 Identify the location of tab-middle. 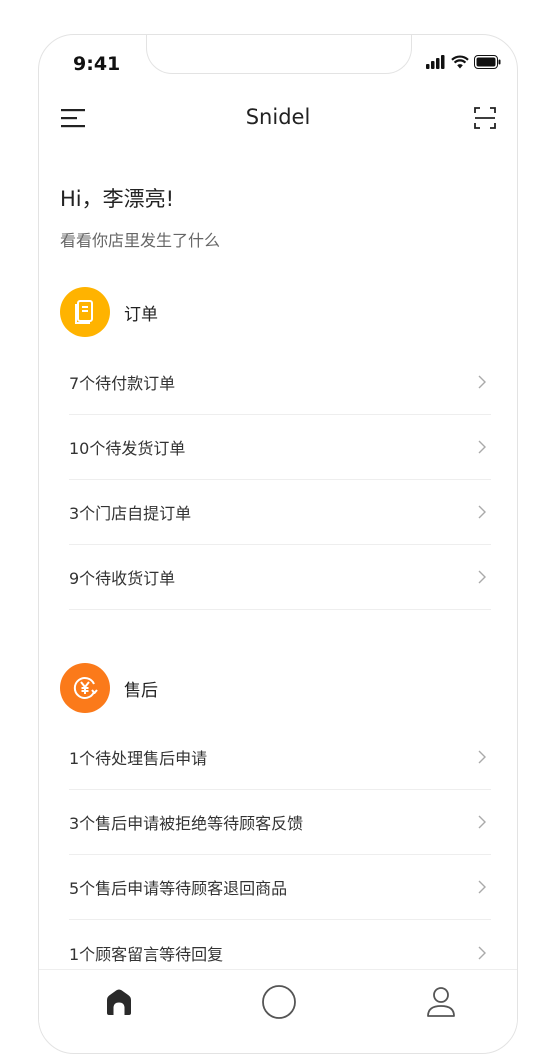
(279, 1002).